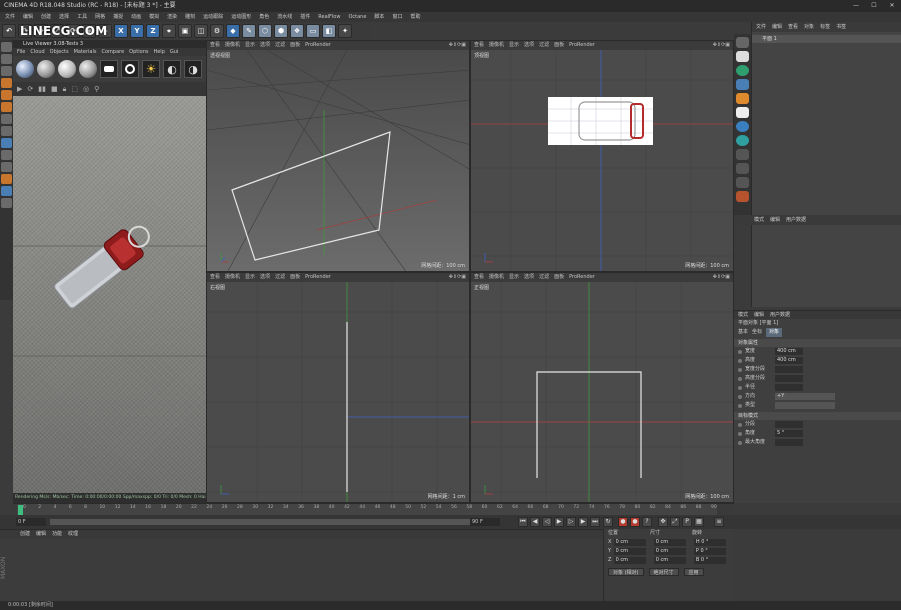 This screenshot has height=610, width=901. I want to click on menu-snap: 捕捉, so click(118, 17).